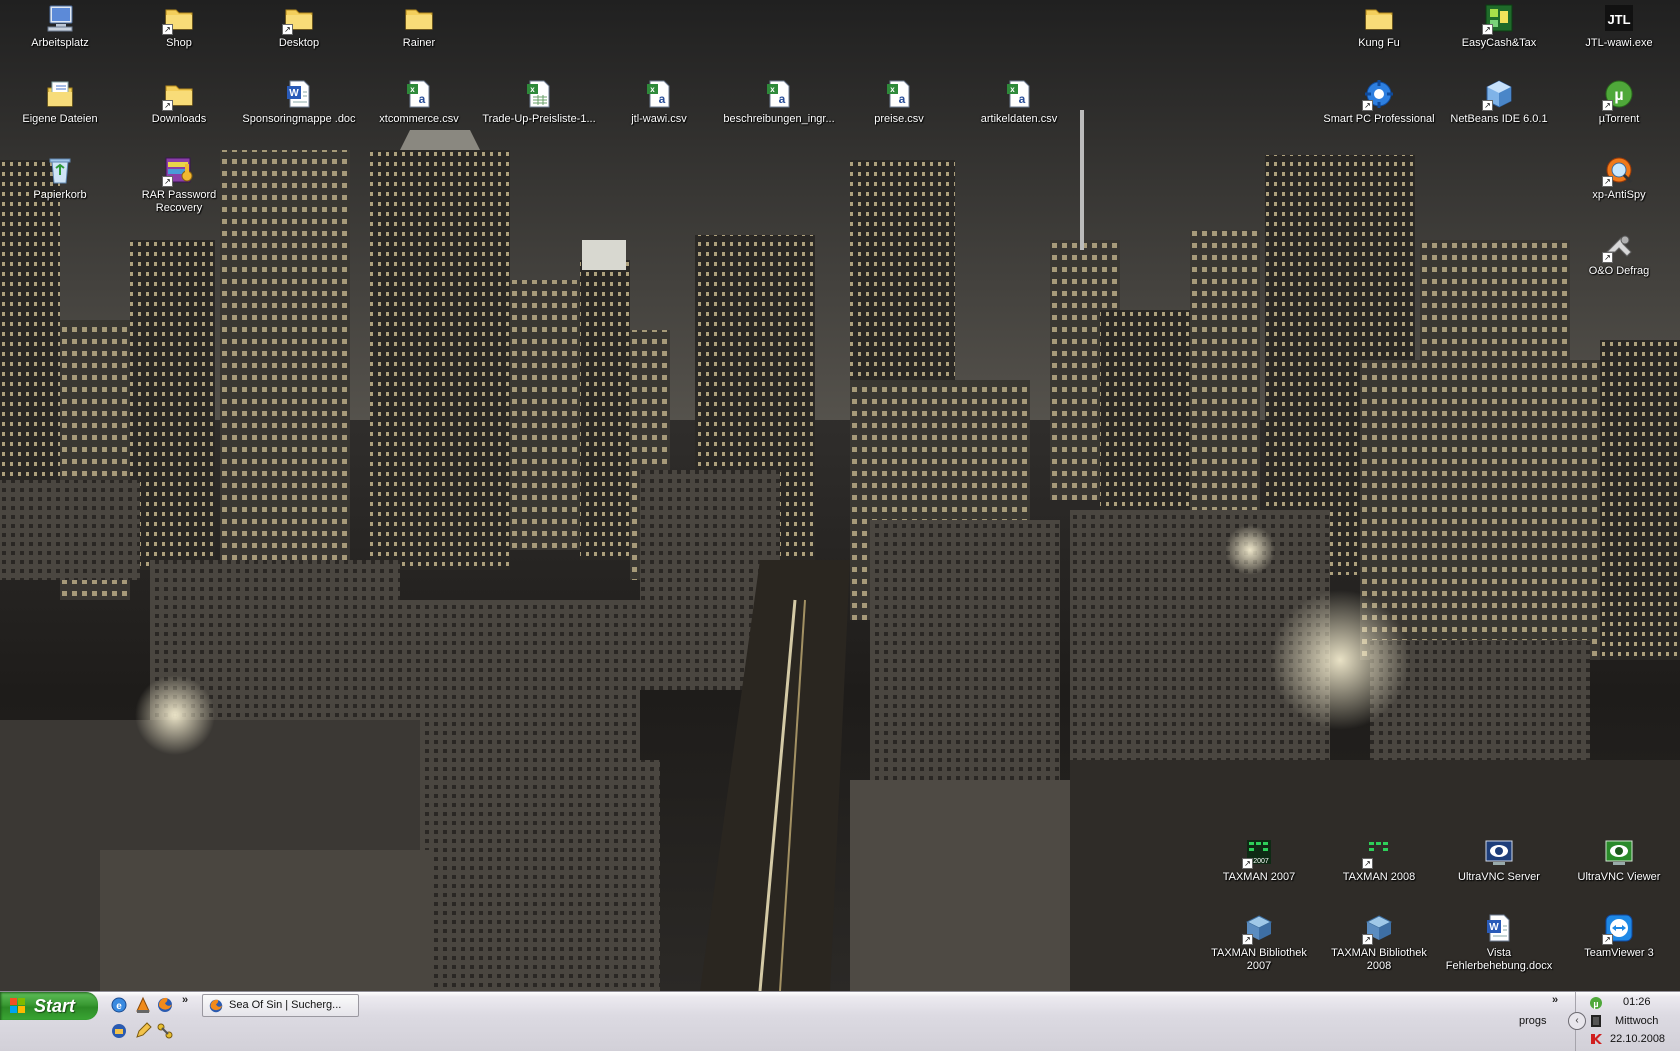 Image resolution: width=1680 pixels, height=1051 pixels. Describe the element at coordinates (1378, 928) in the screenshot. I see `taxman-library-icon: ↗` at that location.